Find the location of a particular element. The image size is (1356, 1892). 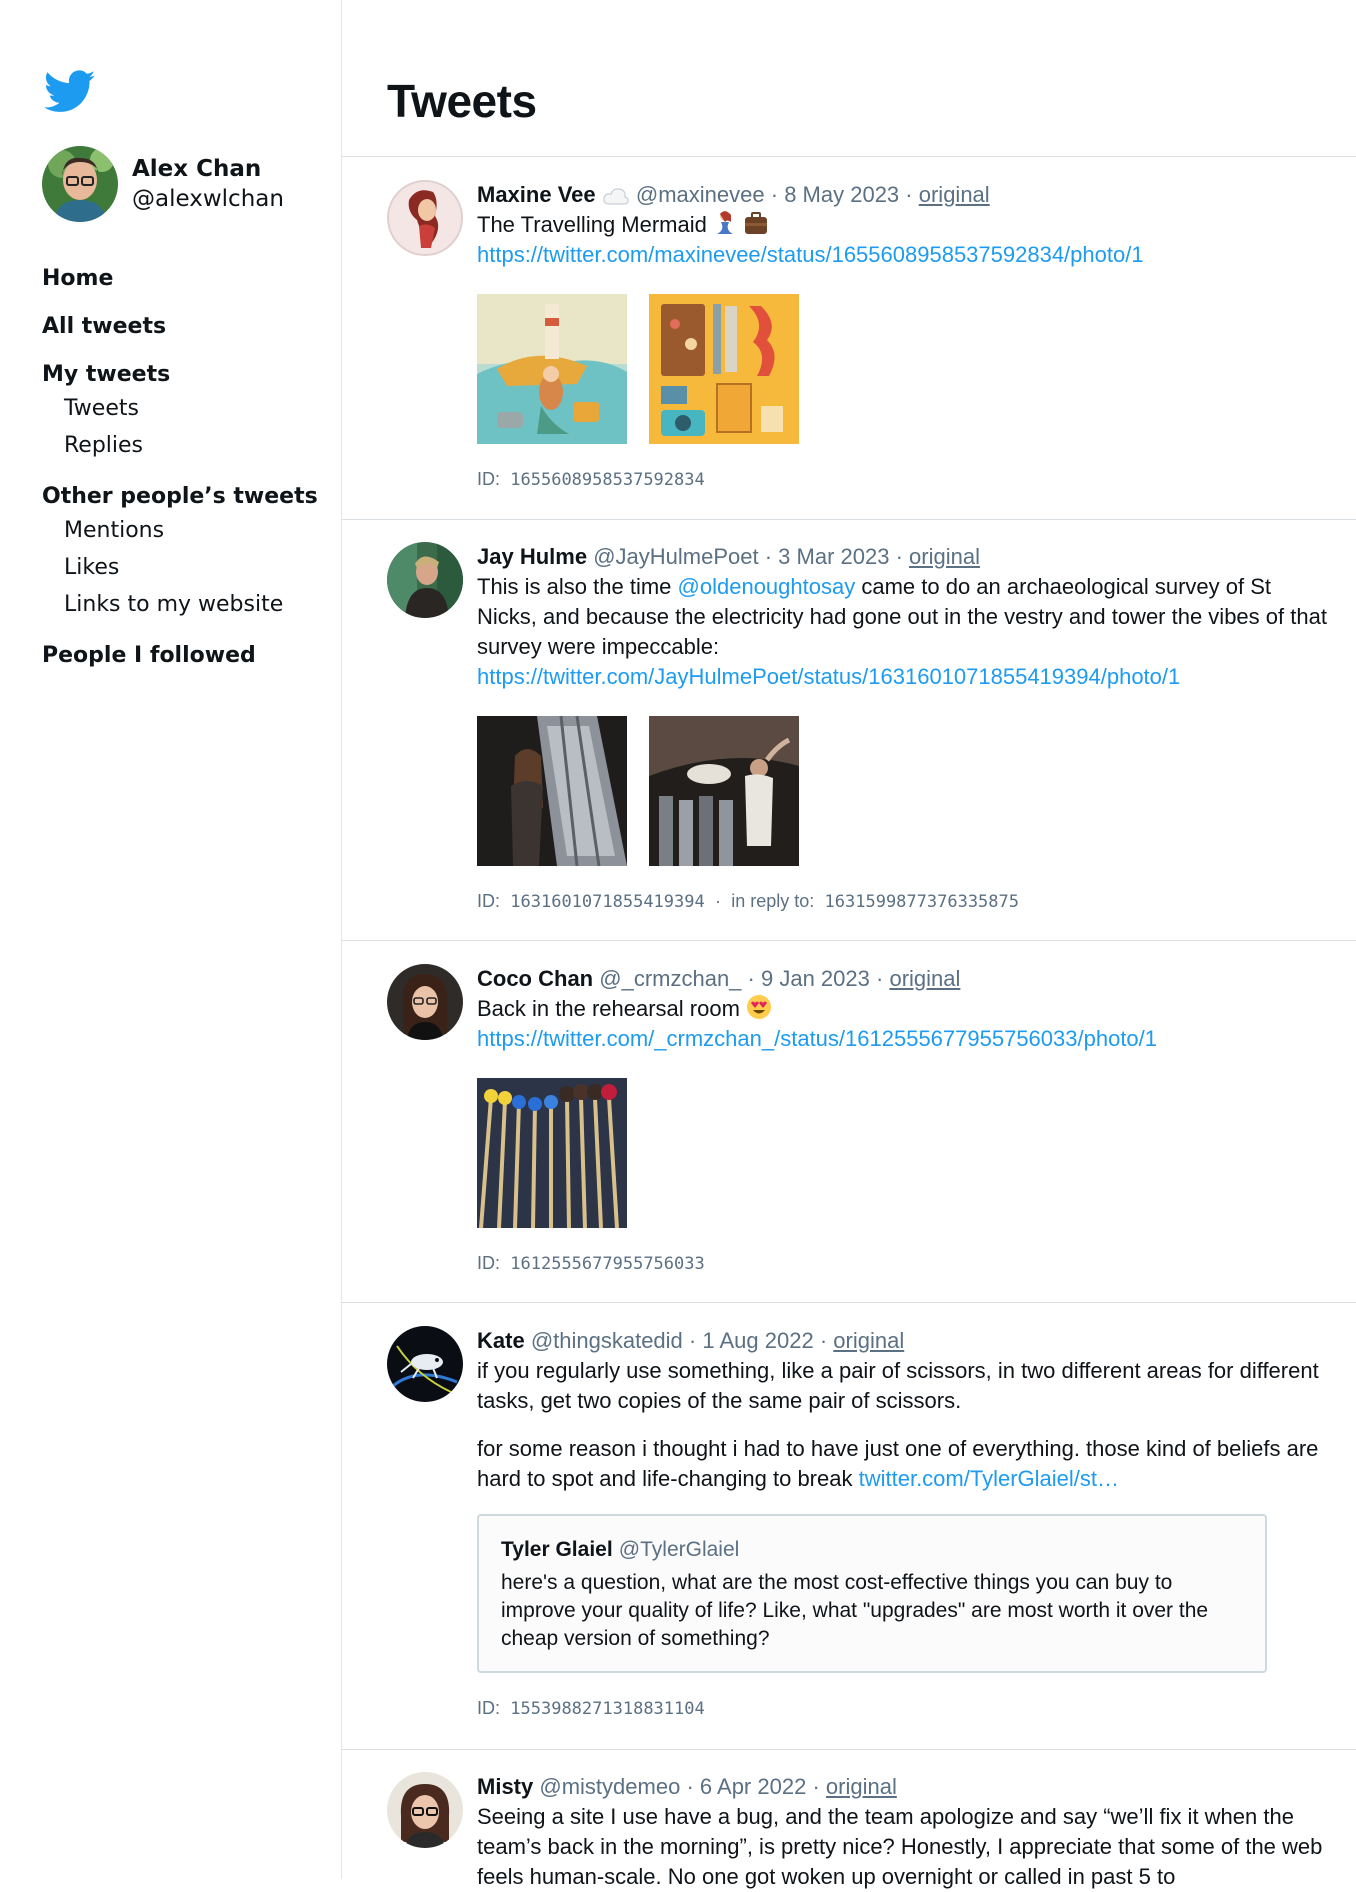

reply-label: in reply to: is located at coordinates (773, 901).